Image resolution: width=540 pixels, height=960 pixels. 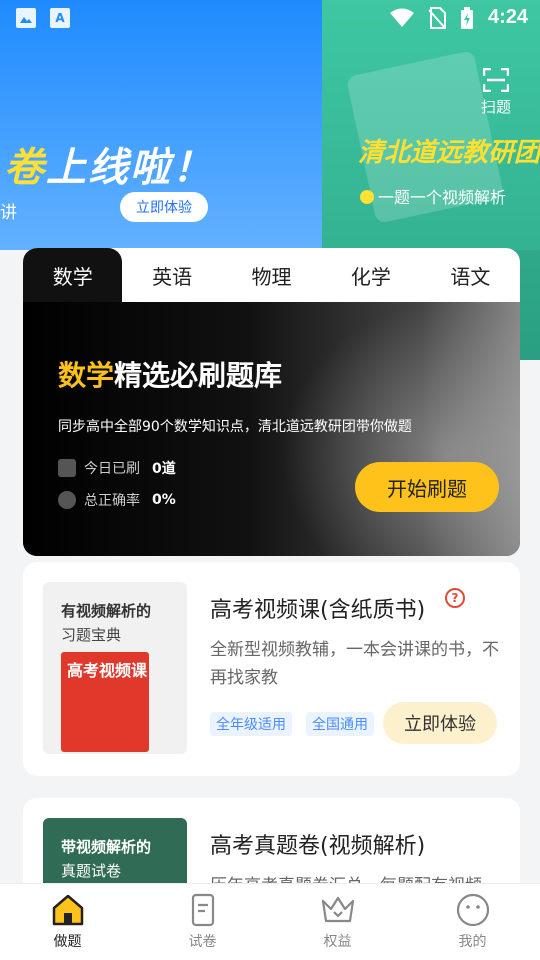 I want to click on book-cover-title: 高考视频课, so click(x=107, y=670).